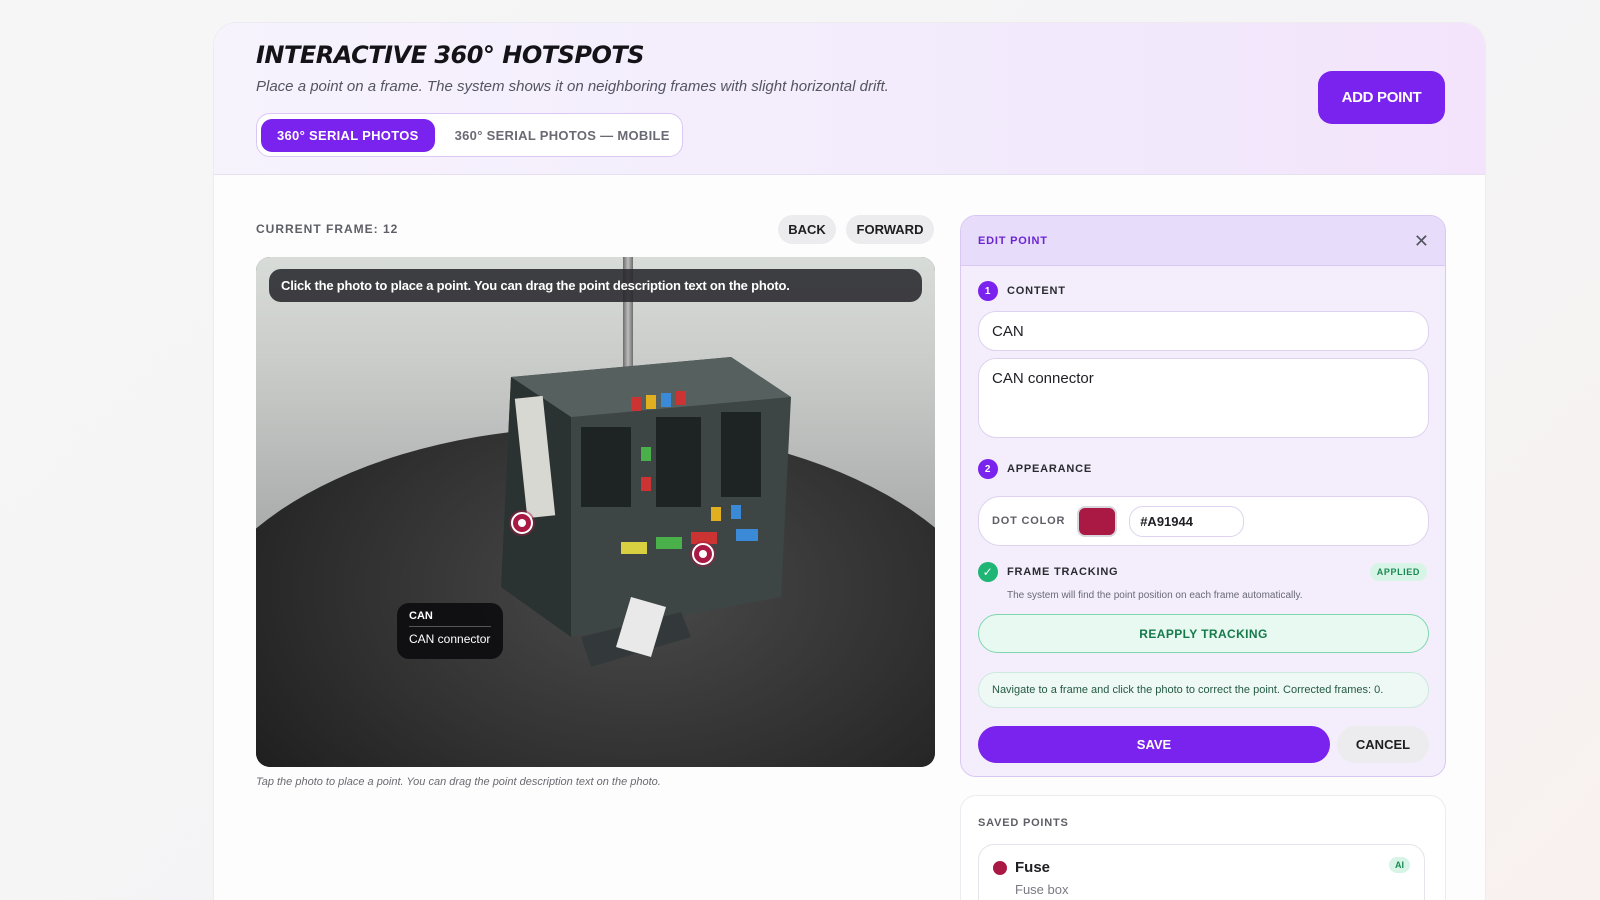 The image size is (1600, 900). Describe the element at coordinates (1029, 521) in the screenshot. I see `dot-color-label: DOT COLOR` at that location.